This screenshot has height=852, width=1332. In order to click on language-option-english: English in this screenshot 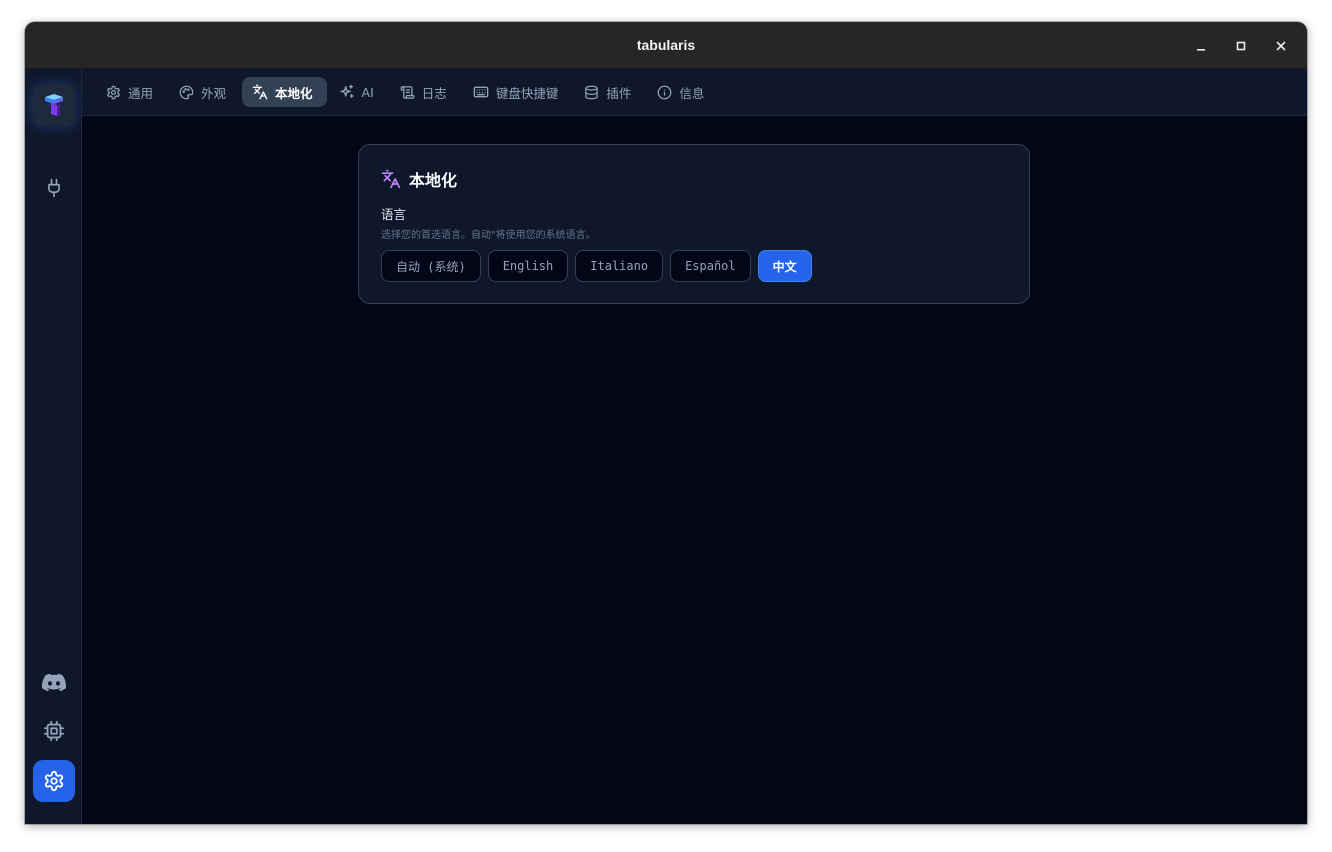, I will do `click(528, 266)`.